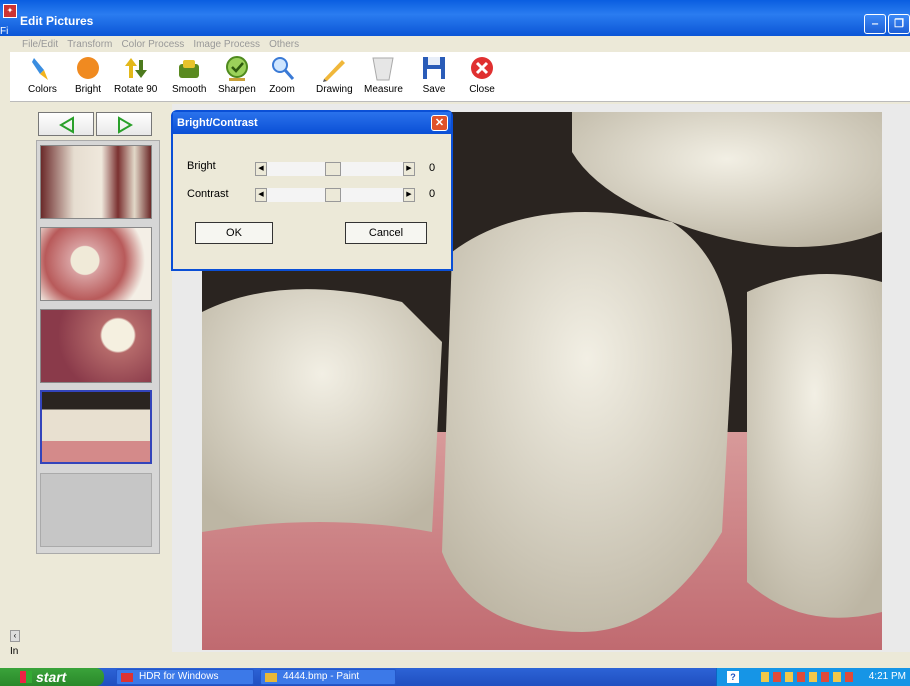  What do you see at coordinates (482, 68) in the screenshot?
I see `close-red-icon` at bounding box center [482, 68].